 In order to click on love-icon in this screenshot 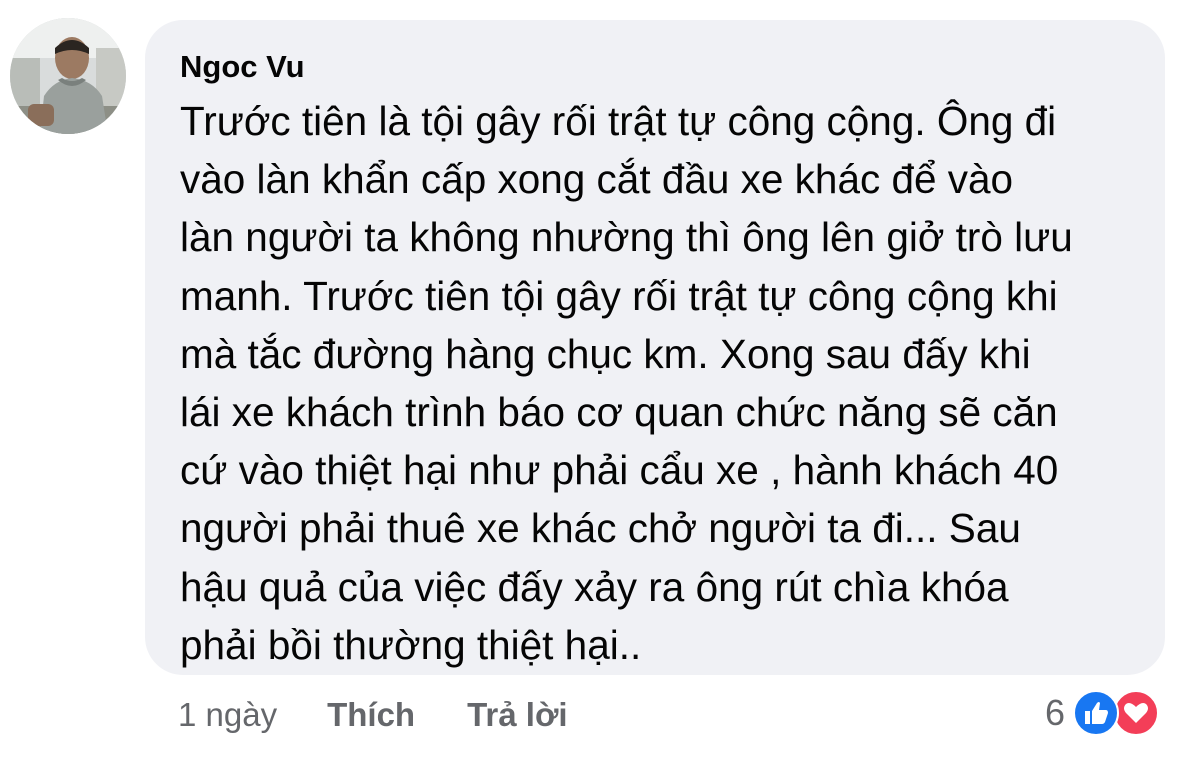, I will do `click(1136, 713)`.